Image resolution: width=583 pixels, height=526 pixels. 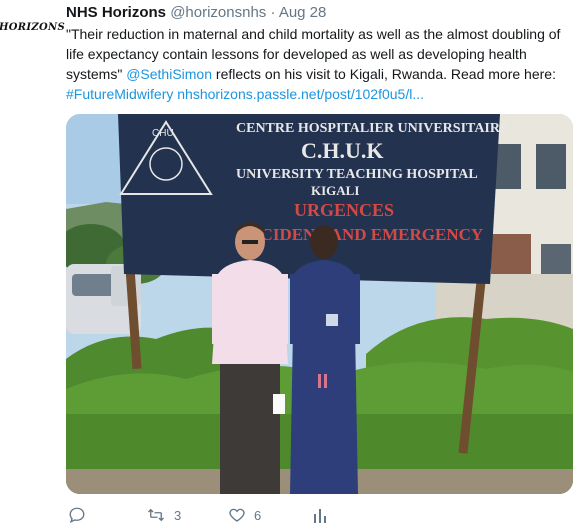 What do you see at coordinates (344, 210) in the screenshot?
I see `sign-line-5: URGENCES` at bounding box center [344, 210].